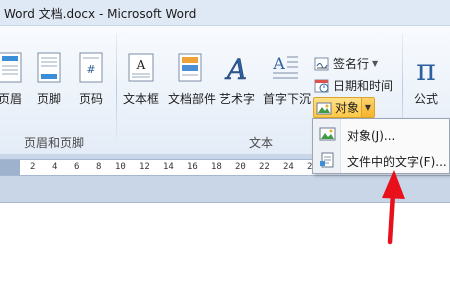  Describe the element at coordinates (140, 99) in the screenshot. I see `textbox-label: 文本框` at that location.